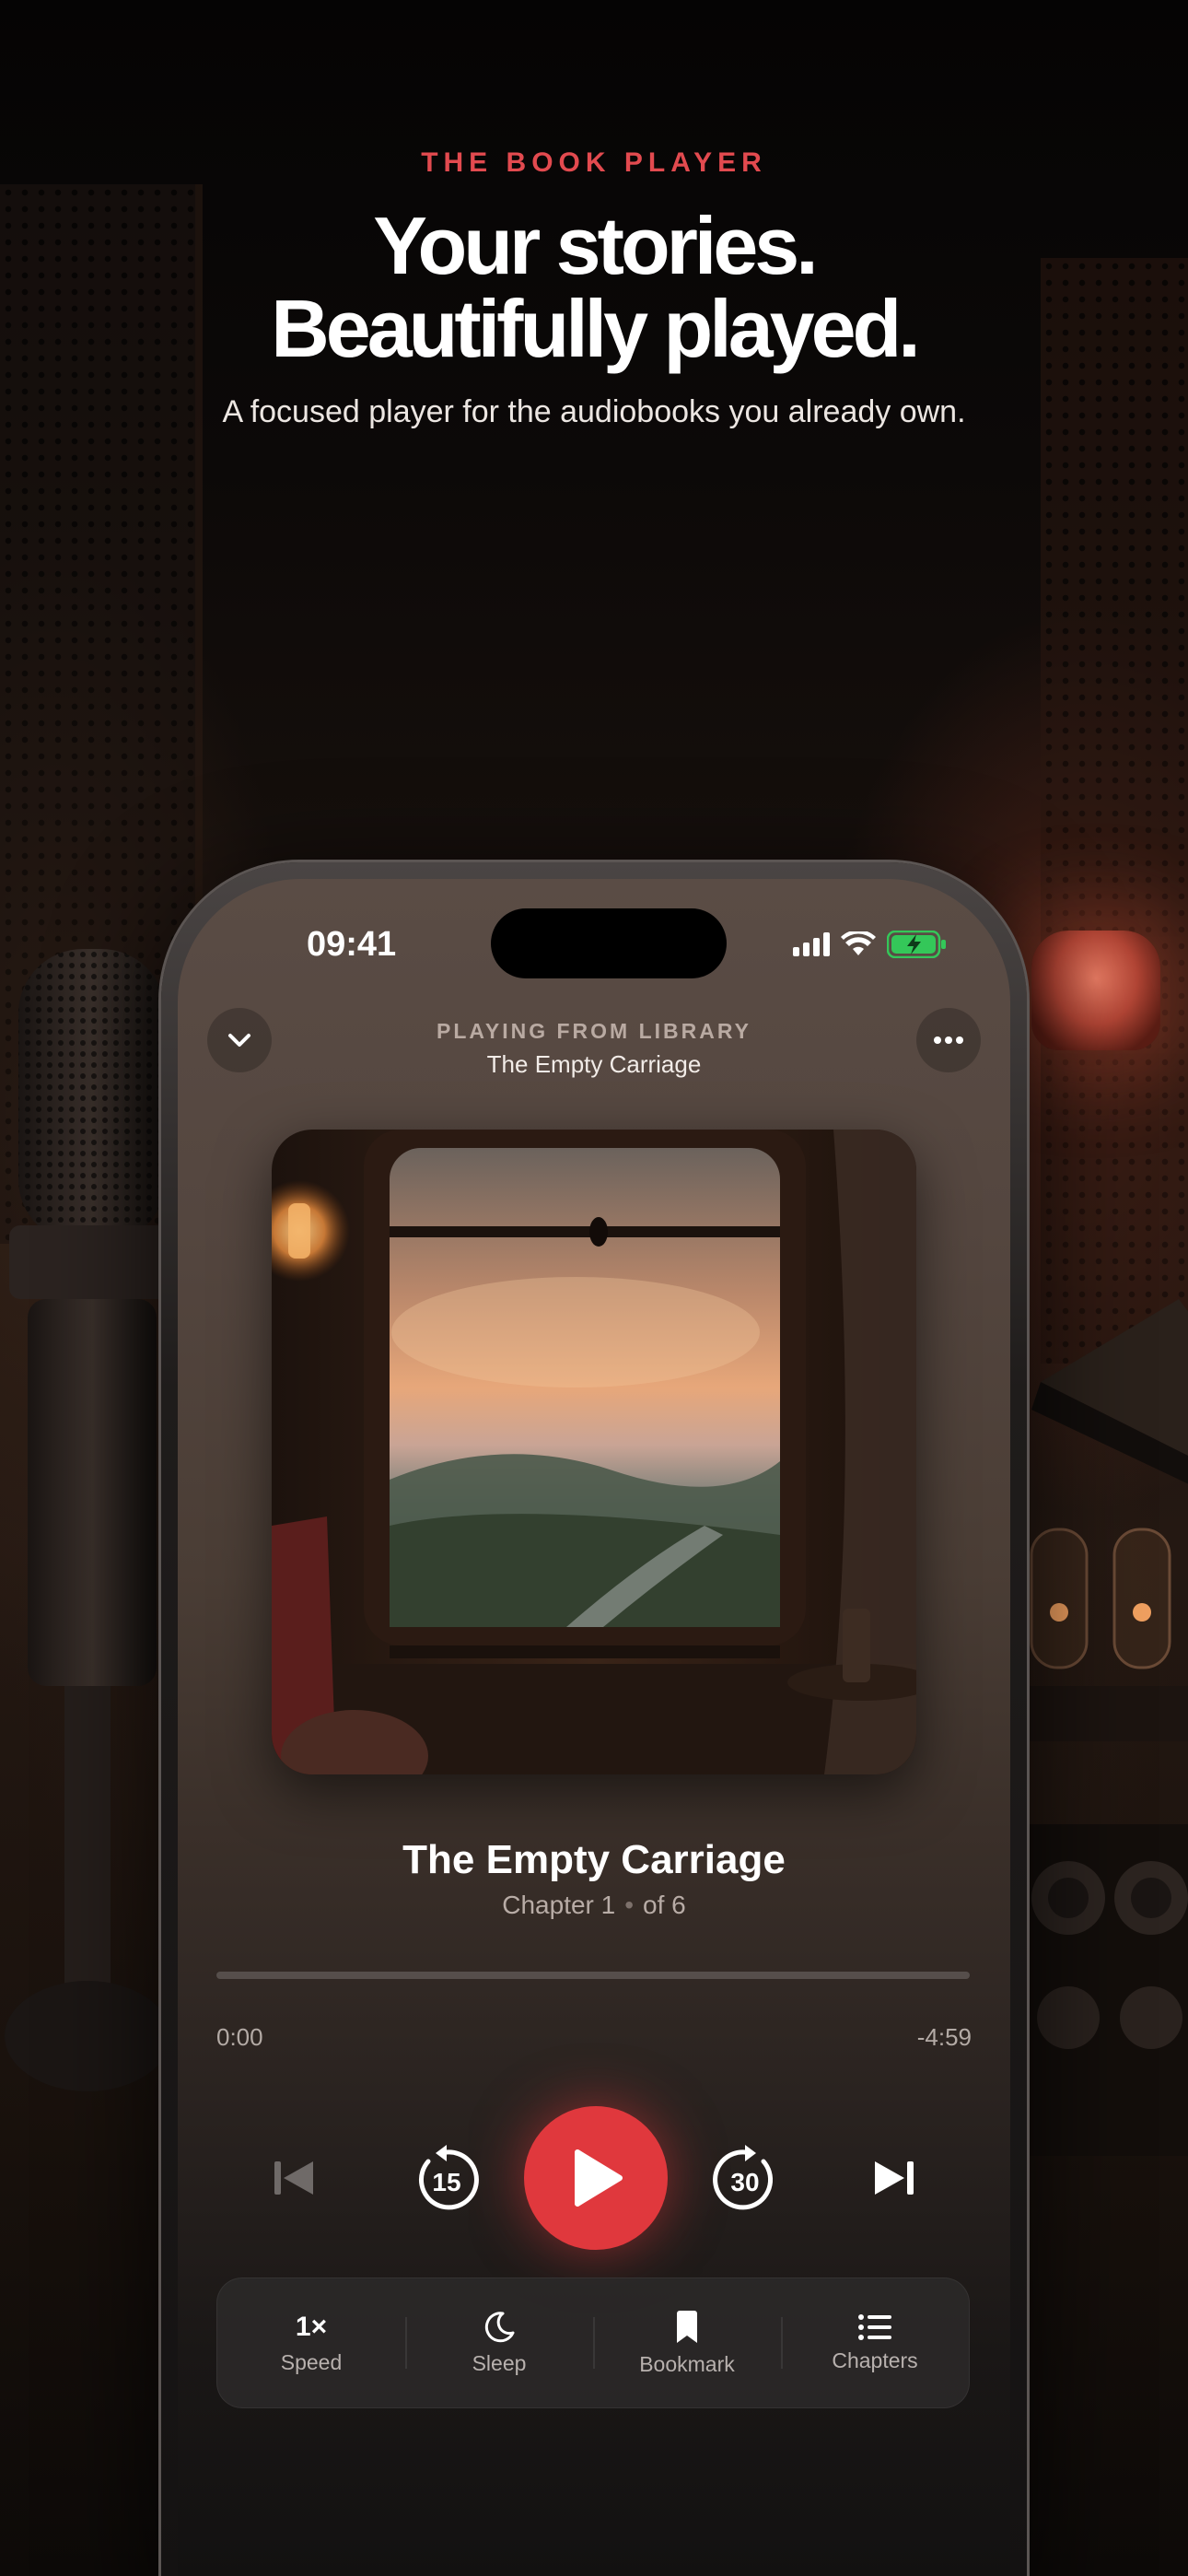  I want to click on vacuum-tubes-illustration, so click(1100, 1634).